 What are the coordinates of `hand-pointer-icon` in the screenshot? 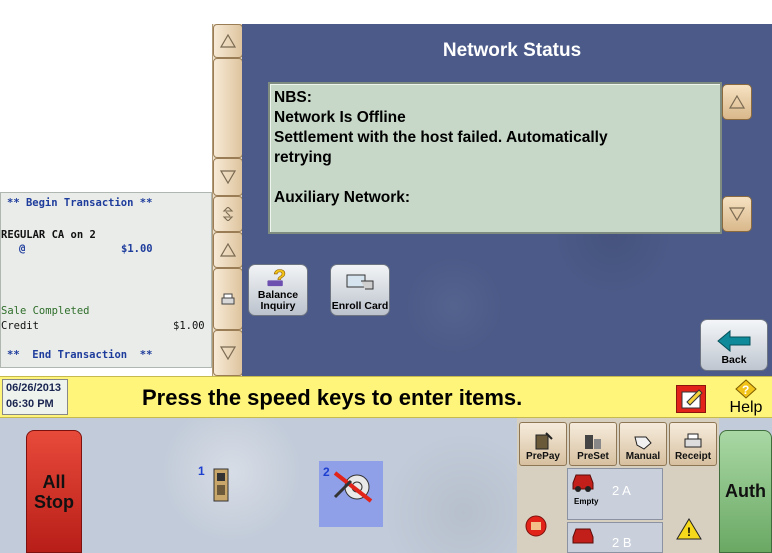 It's located at (643, 443).